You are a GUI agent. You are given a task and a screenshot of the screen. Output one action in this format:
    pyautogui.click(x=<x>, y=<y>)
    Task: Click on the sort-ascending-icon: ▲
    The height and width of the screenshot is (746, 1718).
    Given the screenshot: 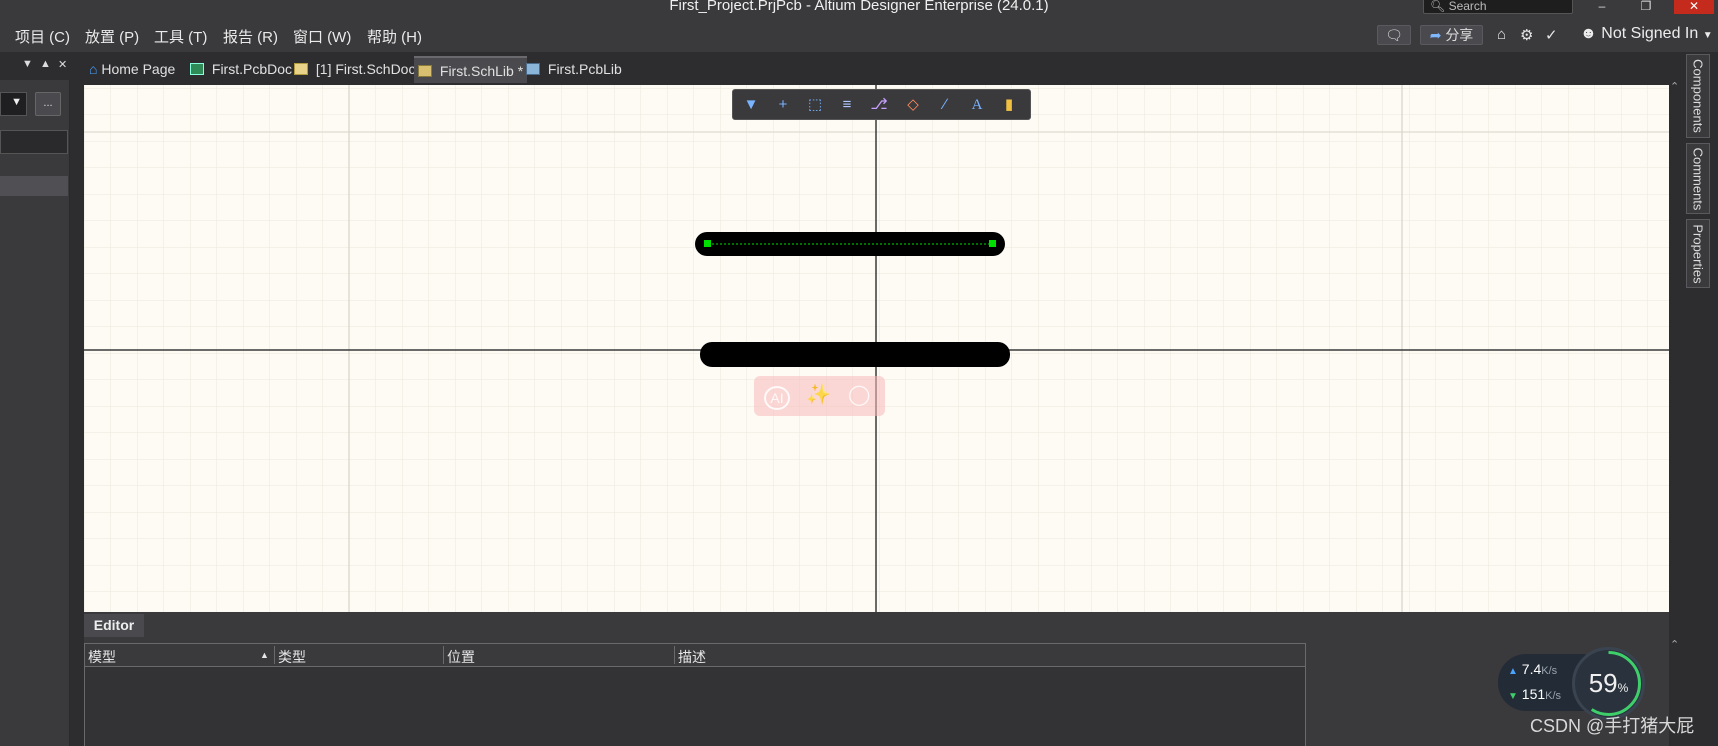 What is the action you would take?
    pyautogui.click(x=264, y=655)
    